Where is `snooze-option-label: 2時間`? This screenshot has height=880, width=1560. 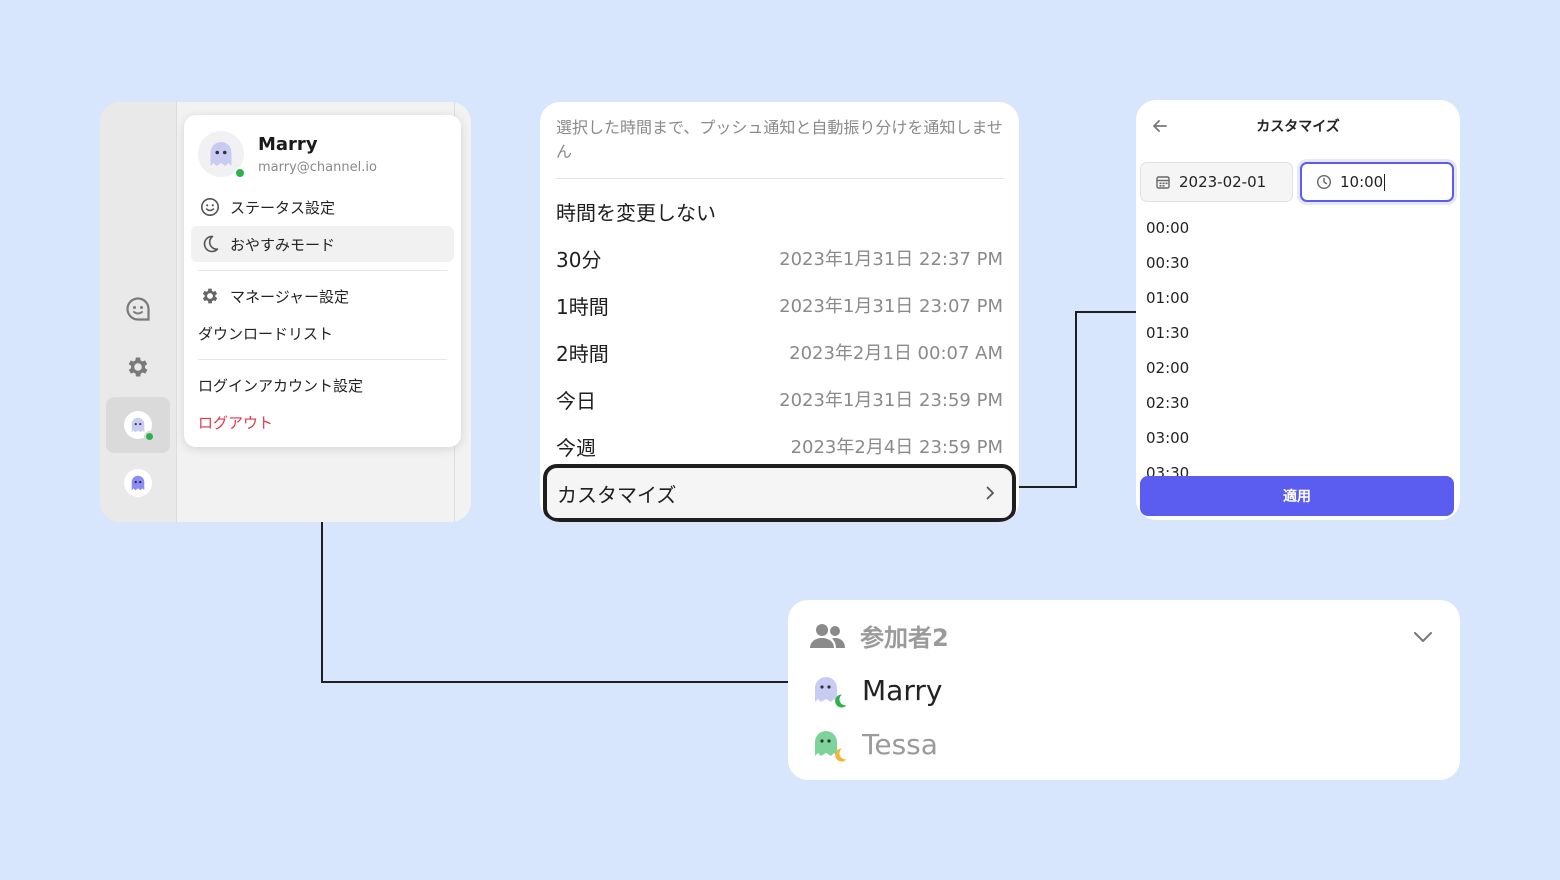
snooze-option-label: 2時間 is located at coordinates (582, 353).